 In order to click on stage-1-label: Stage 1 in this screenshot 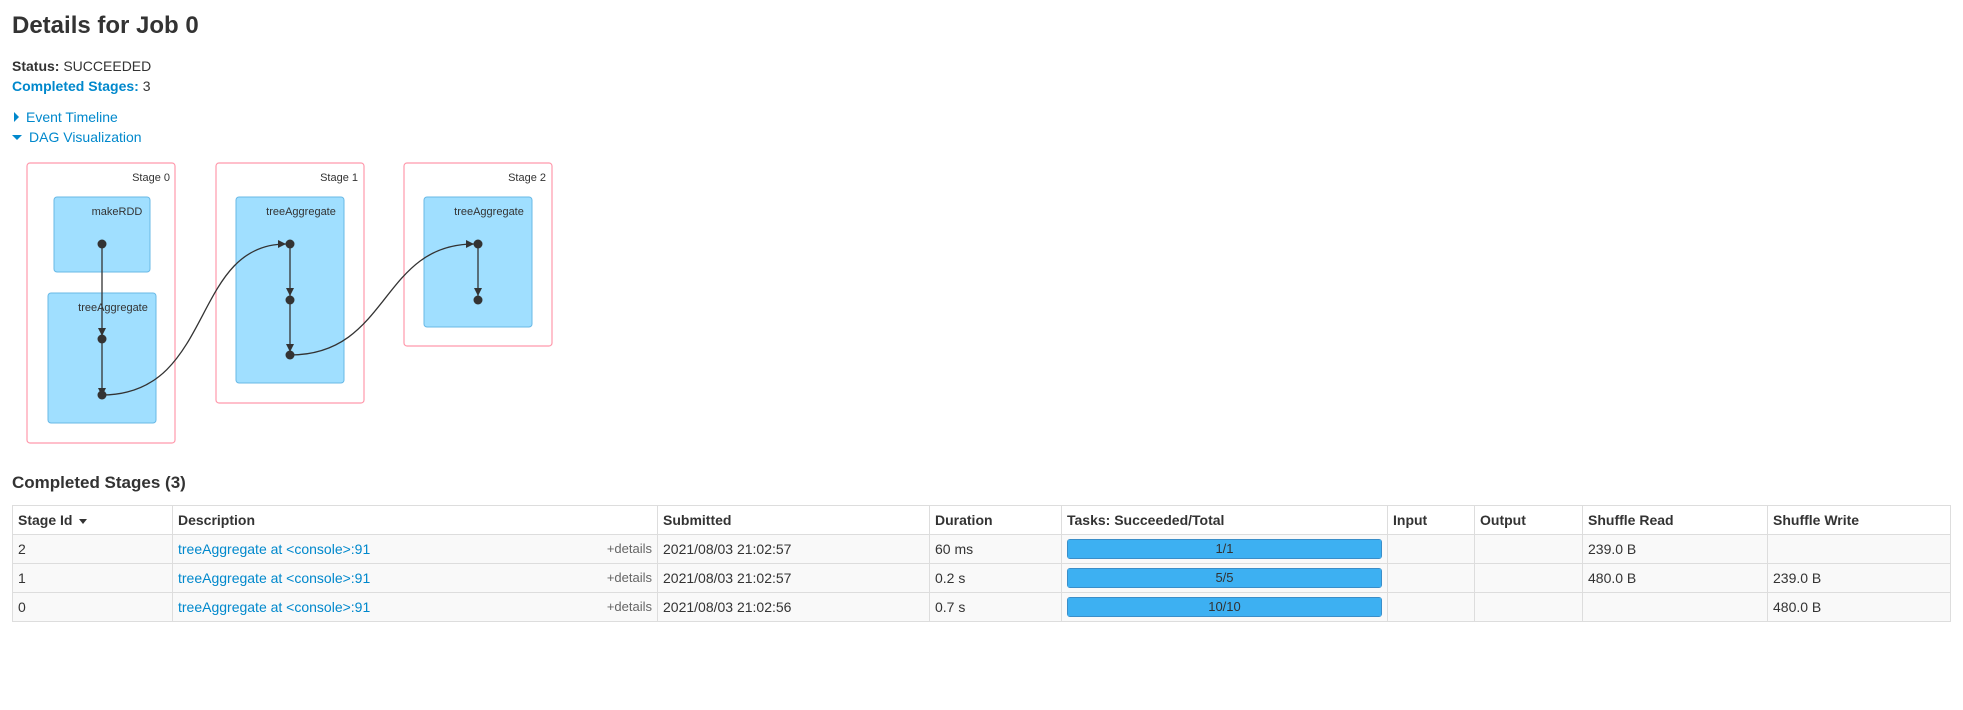, I will do `click(339, 178)`.